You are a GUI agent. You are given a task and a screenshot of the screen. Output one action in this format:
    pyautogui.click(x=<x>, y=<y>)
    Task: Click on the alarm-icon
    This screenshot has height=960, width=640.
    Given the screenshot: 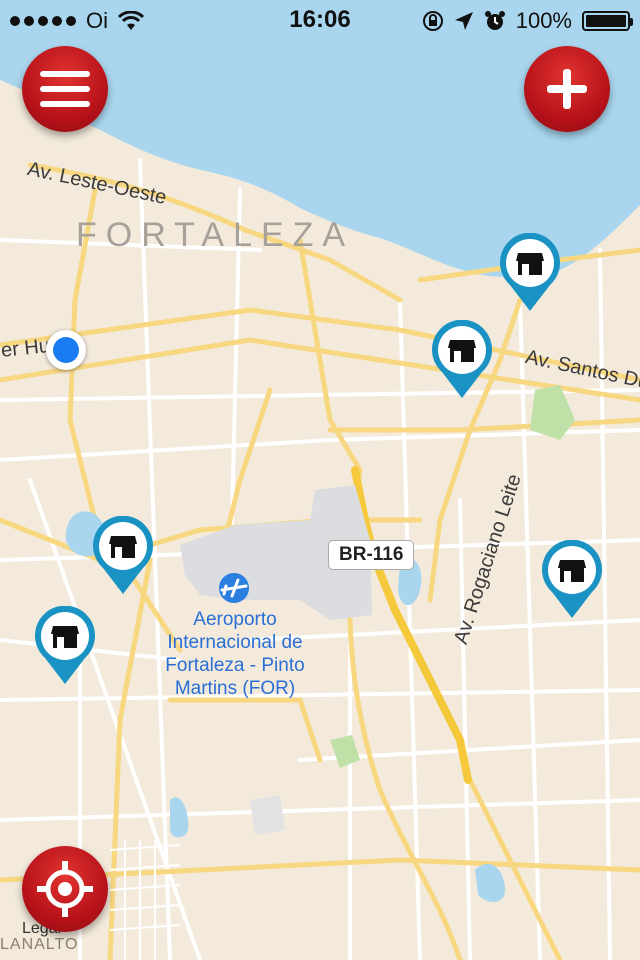 What is the action you would take?
    pyautogui.click(x=494, y=20)
    